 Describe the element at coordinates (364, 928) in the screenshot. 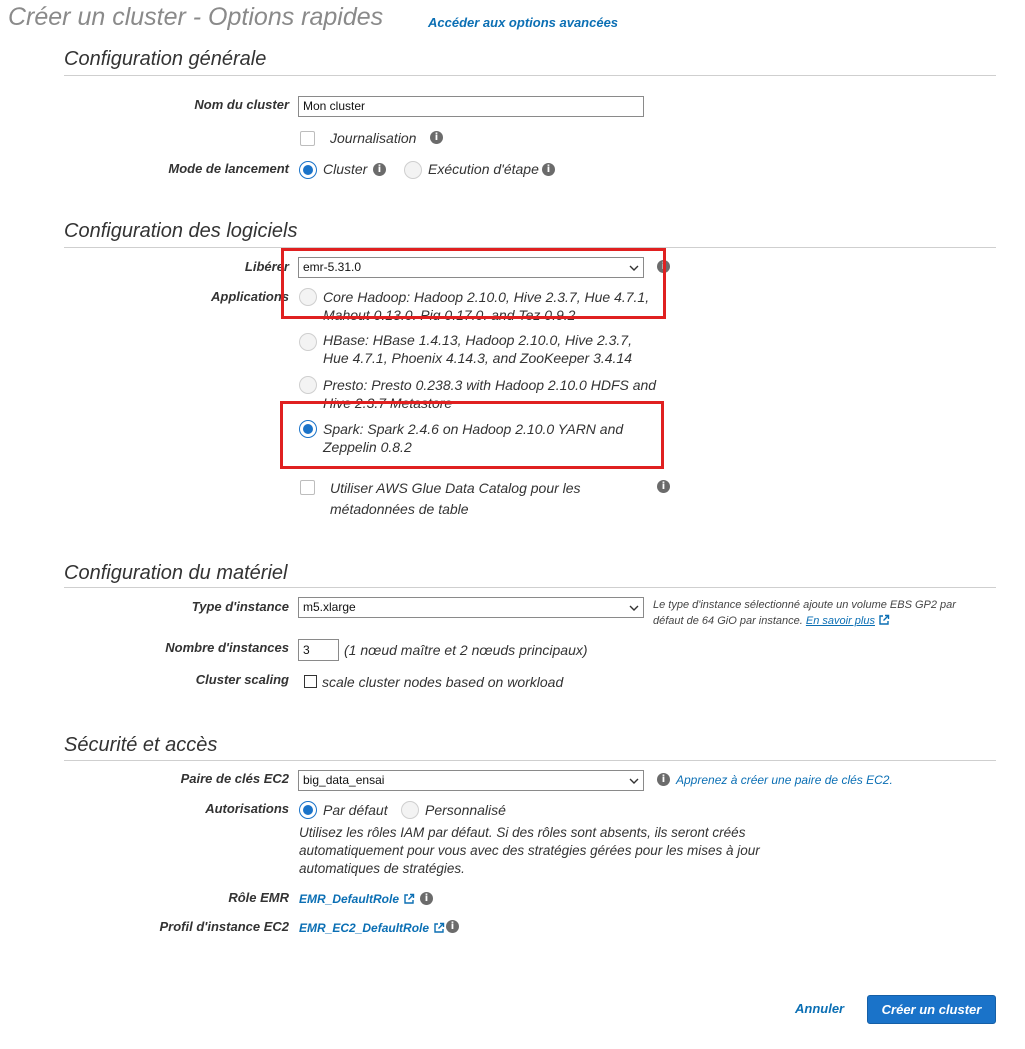

I see `instance-profile-link: EMR_EC2_DefaultRole` at that location.